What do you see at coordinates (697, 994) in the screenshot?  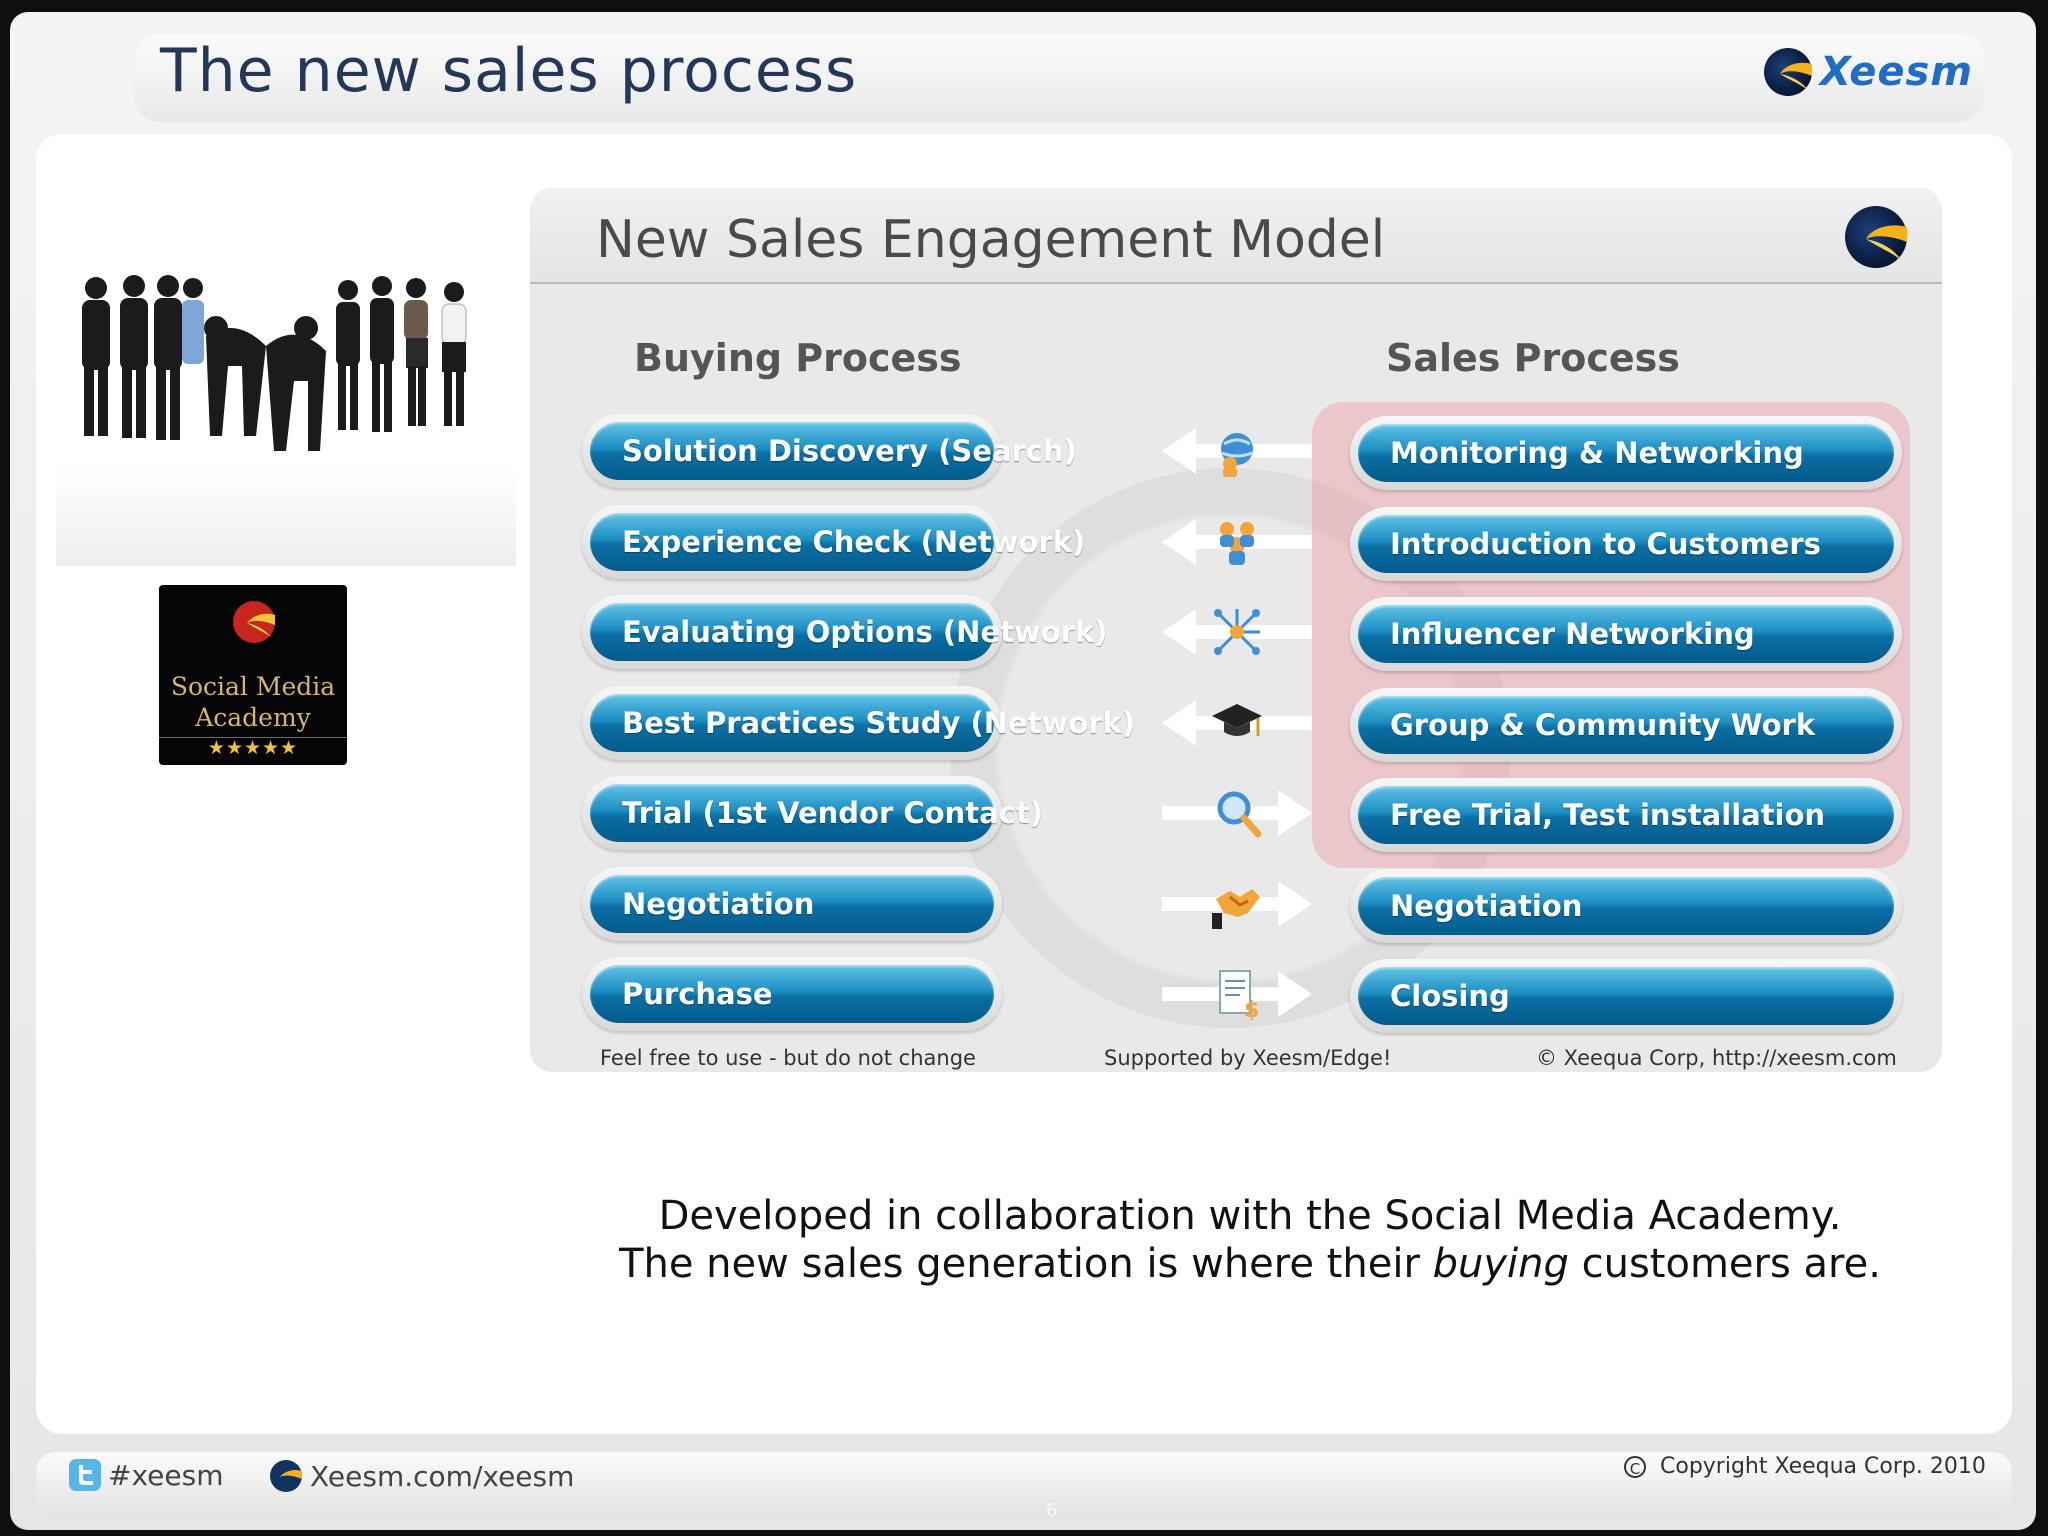 I see `buying-step-label: Purchase` at bounding box center [697, 994].